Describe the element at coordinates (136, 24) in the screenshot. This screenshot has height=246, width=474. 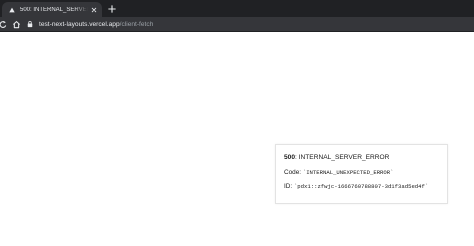
I see `url-path: /client-fetch` at that location.